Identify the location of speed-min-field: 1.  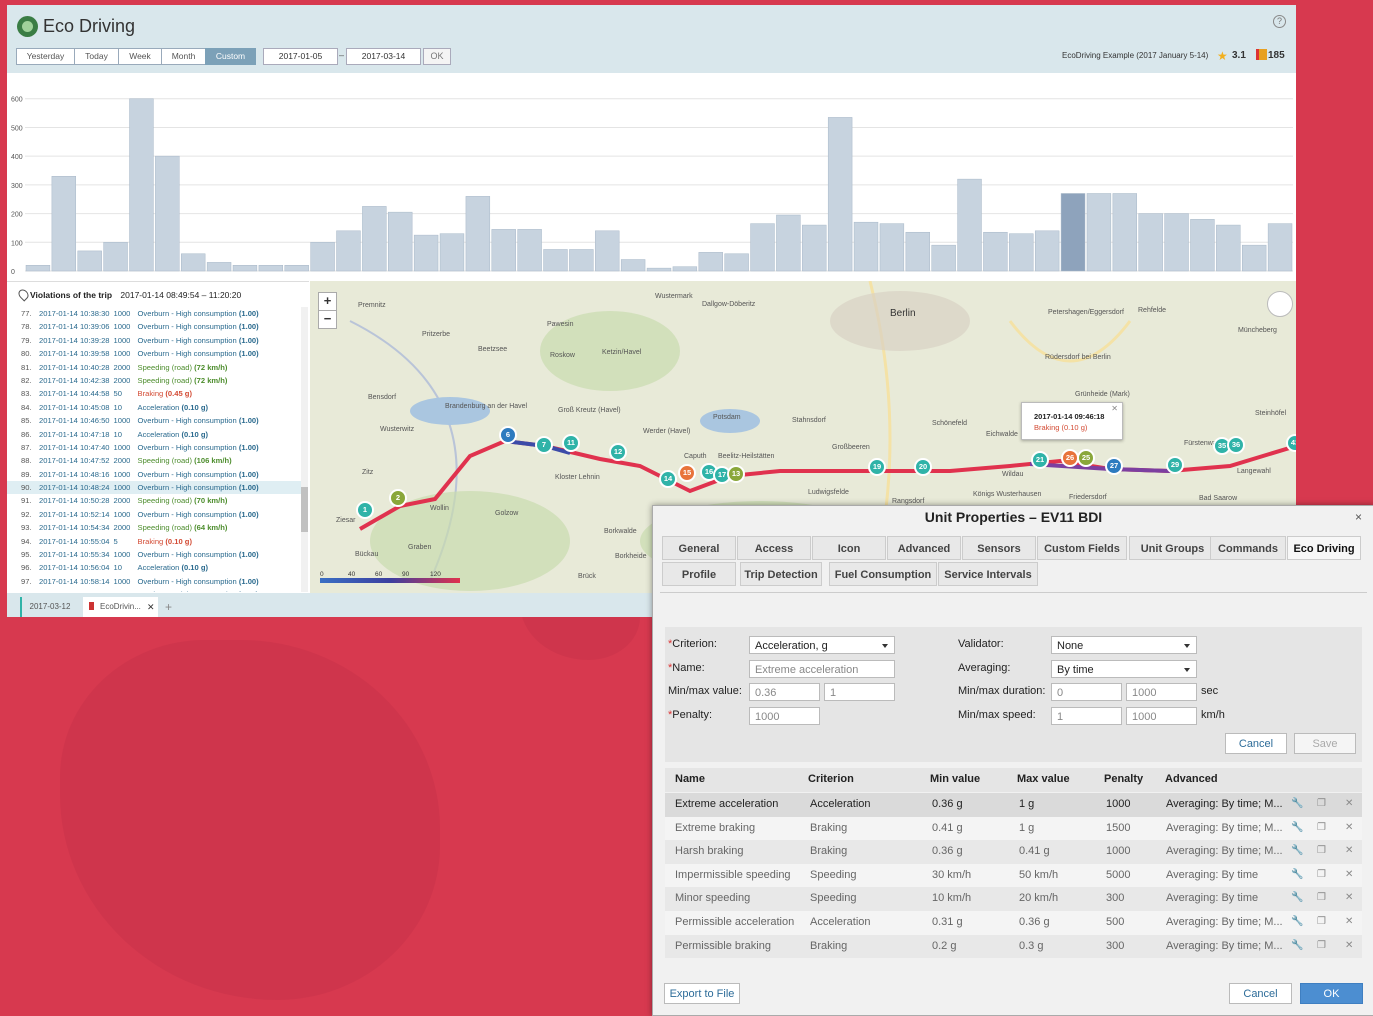
(1086, 716).